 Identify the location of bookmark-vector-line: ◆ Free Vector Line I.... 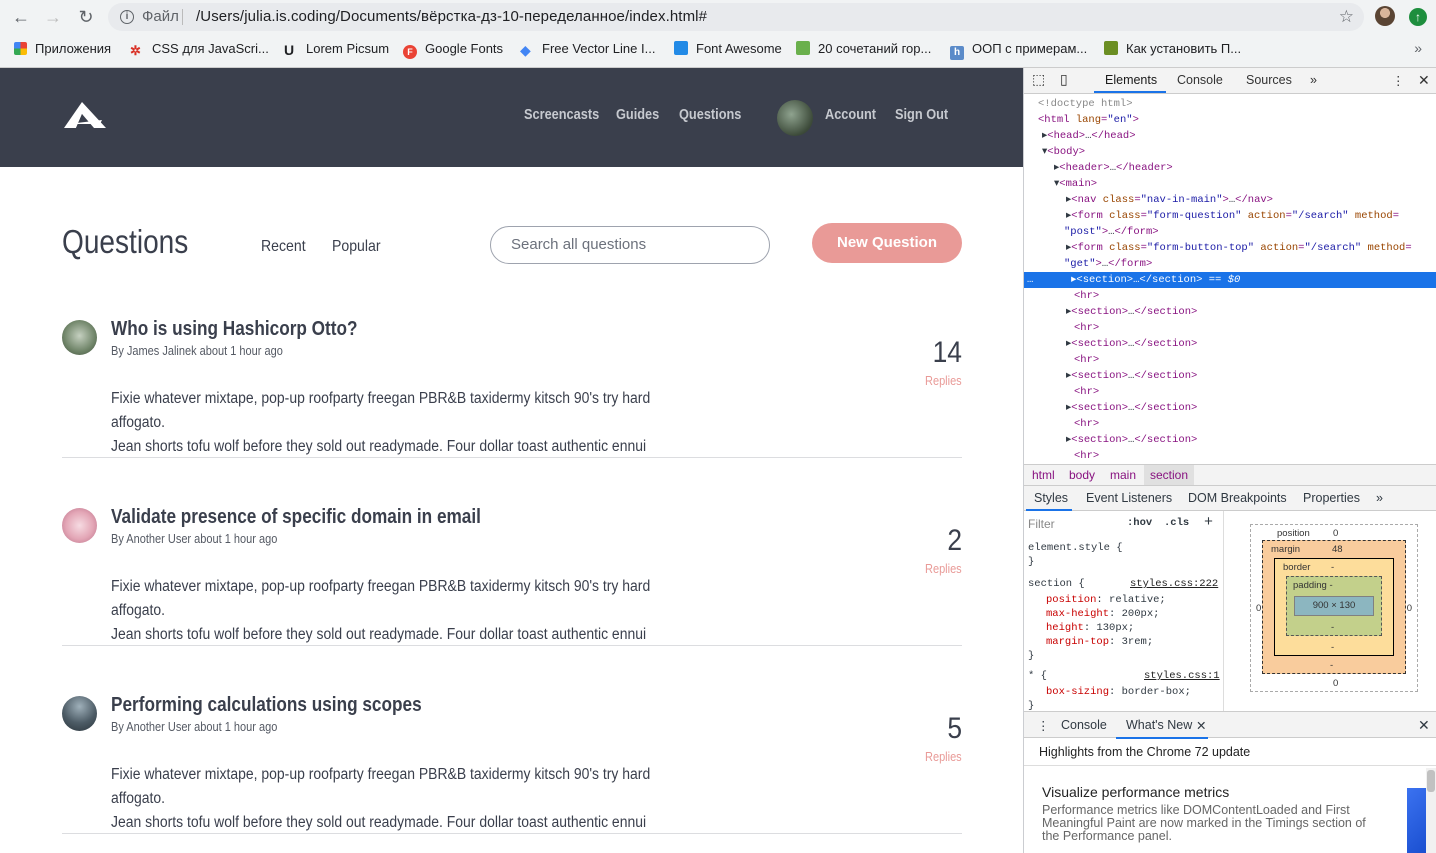
(587, 49).